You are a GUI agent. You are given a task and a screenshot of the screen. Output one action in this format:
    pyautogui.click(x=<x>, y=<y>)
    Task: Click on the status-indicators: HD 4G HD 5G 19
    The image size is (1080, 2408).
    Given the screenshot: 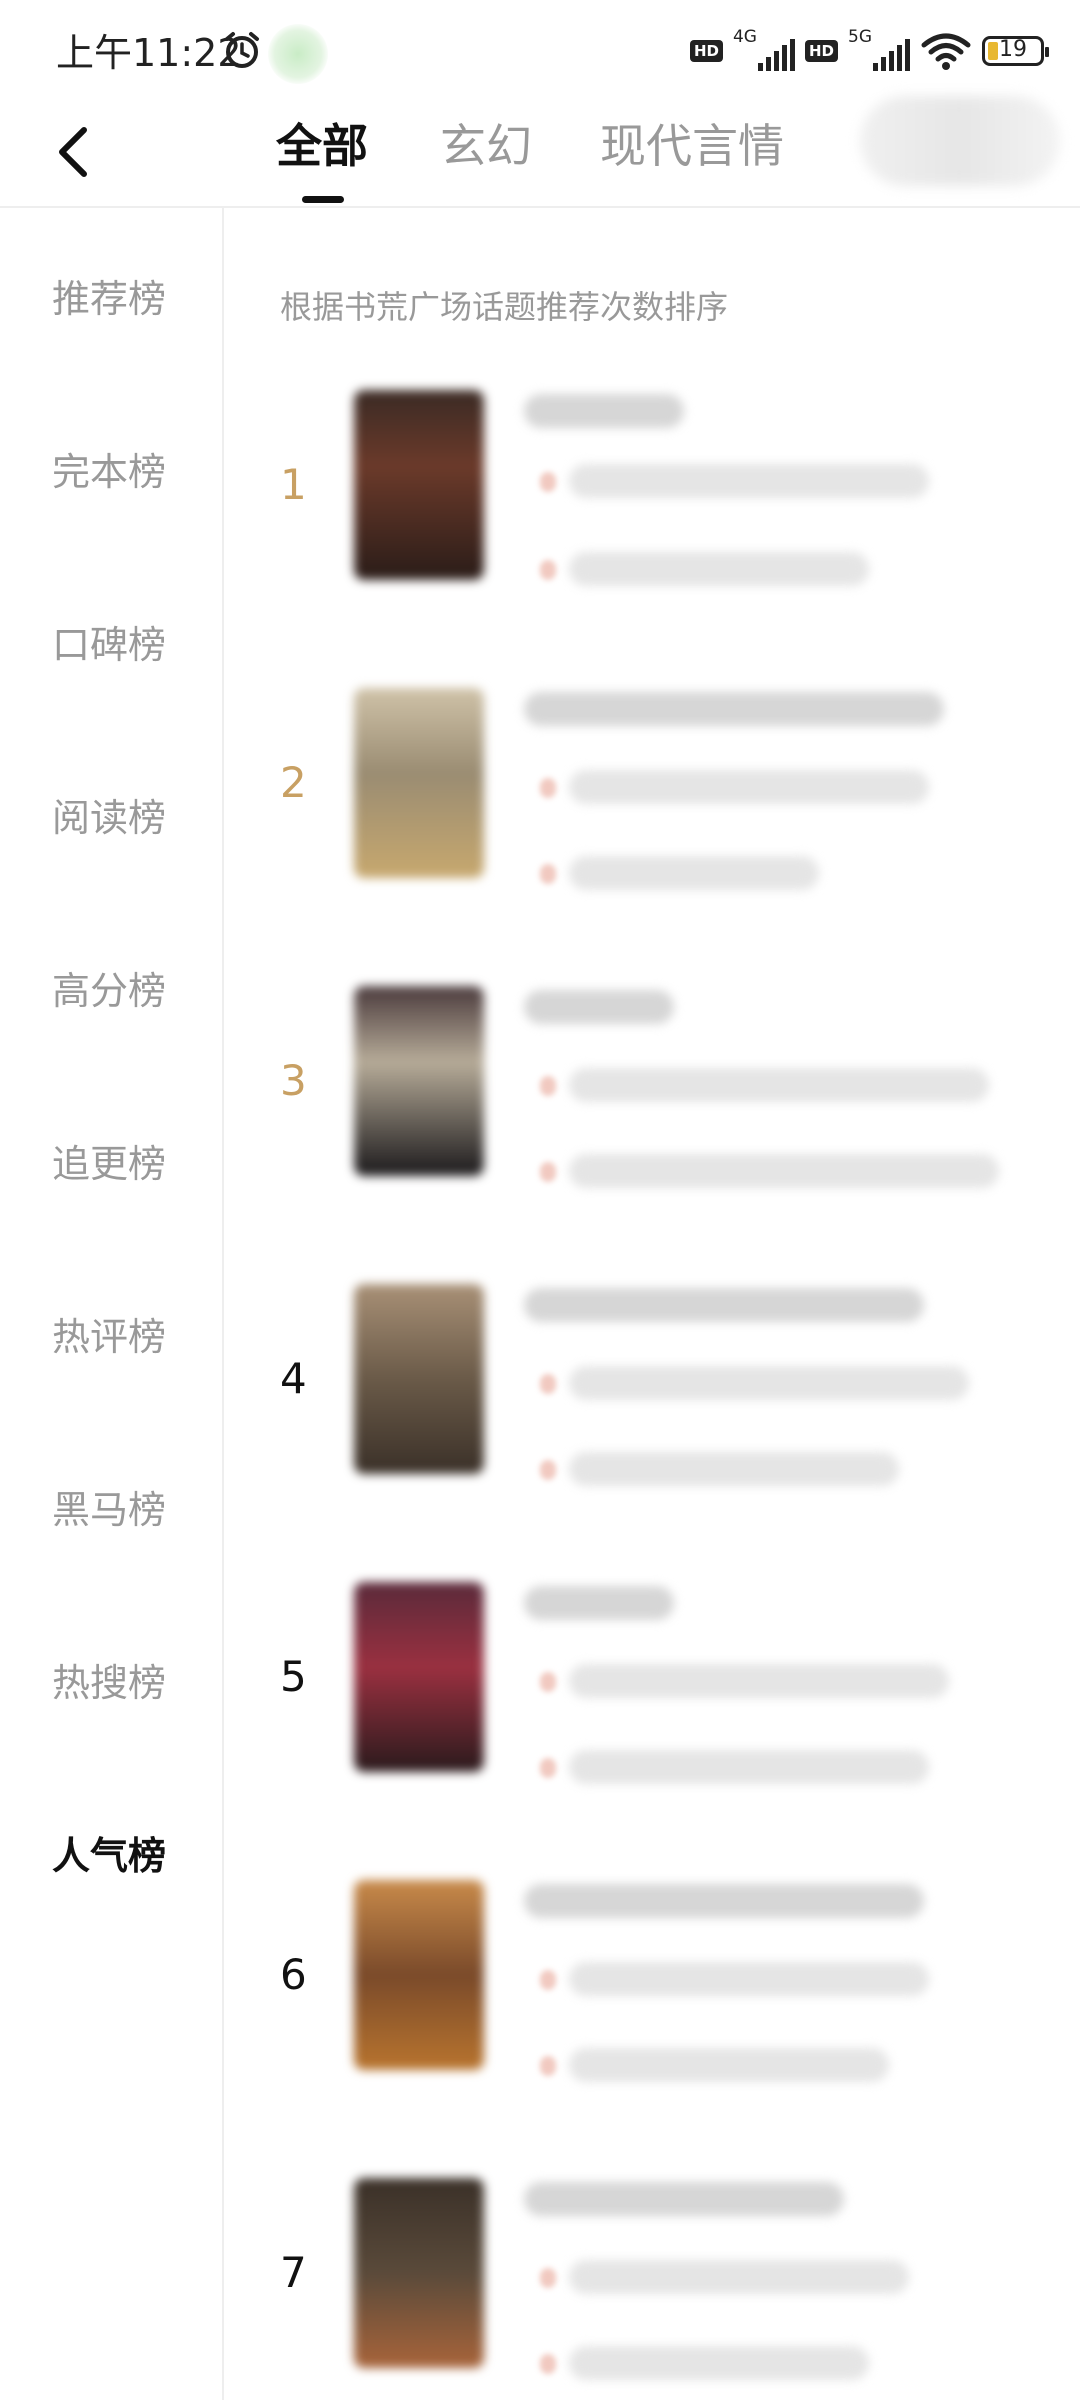 What is the action you would take?
    pyautogui.click(x=869, y=51)
    